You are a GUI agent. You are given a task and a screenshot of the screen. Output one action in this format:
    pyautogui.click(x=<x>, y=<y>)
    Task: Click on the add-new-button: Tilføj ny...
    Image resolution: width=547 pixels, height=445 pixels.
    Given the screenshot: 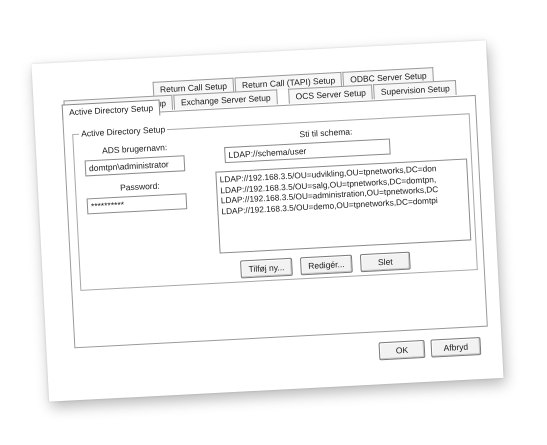 What is the action you would take?
    pyautogui.click(x=266, y=268)
    